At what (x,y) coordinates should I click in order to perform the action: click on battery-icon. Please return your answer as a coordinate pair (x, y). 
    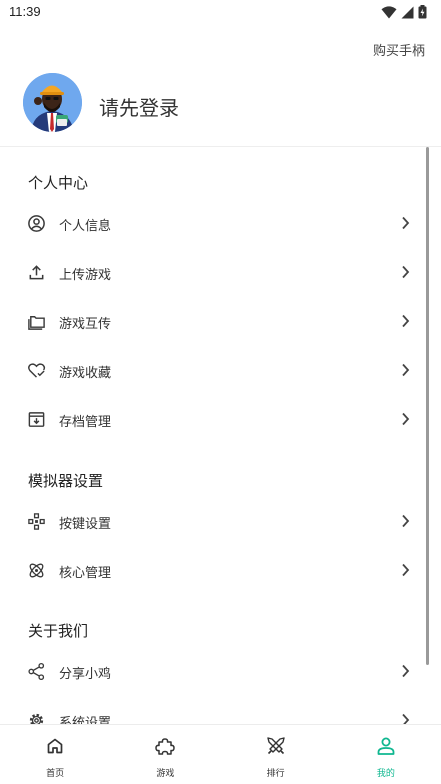
    Looking at the image, I should click on (422, 12).